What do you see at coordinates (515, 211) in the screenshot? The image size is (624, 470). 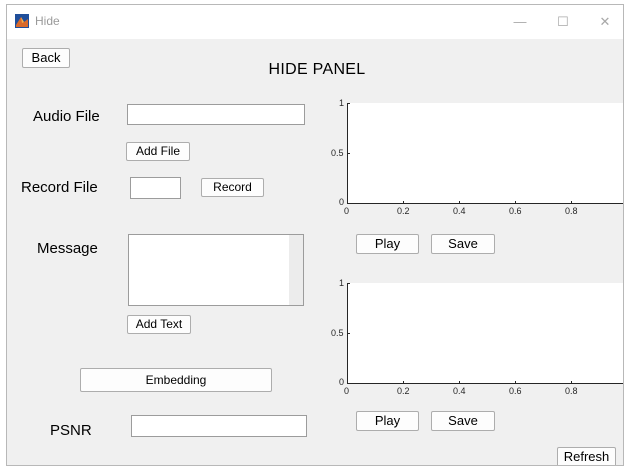 I see `plot-1-x-tick-label: 0.6` at bounding box center [515, 211].